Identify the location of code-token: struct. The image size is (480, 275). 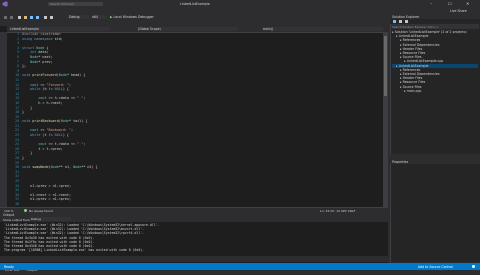
(29, 48).